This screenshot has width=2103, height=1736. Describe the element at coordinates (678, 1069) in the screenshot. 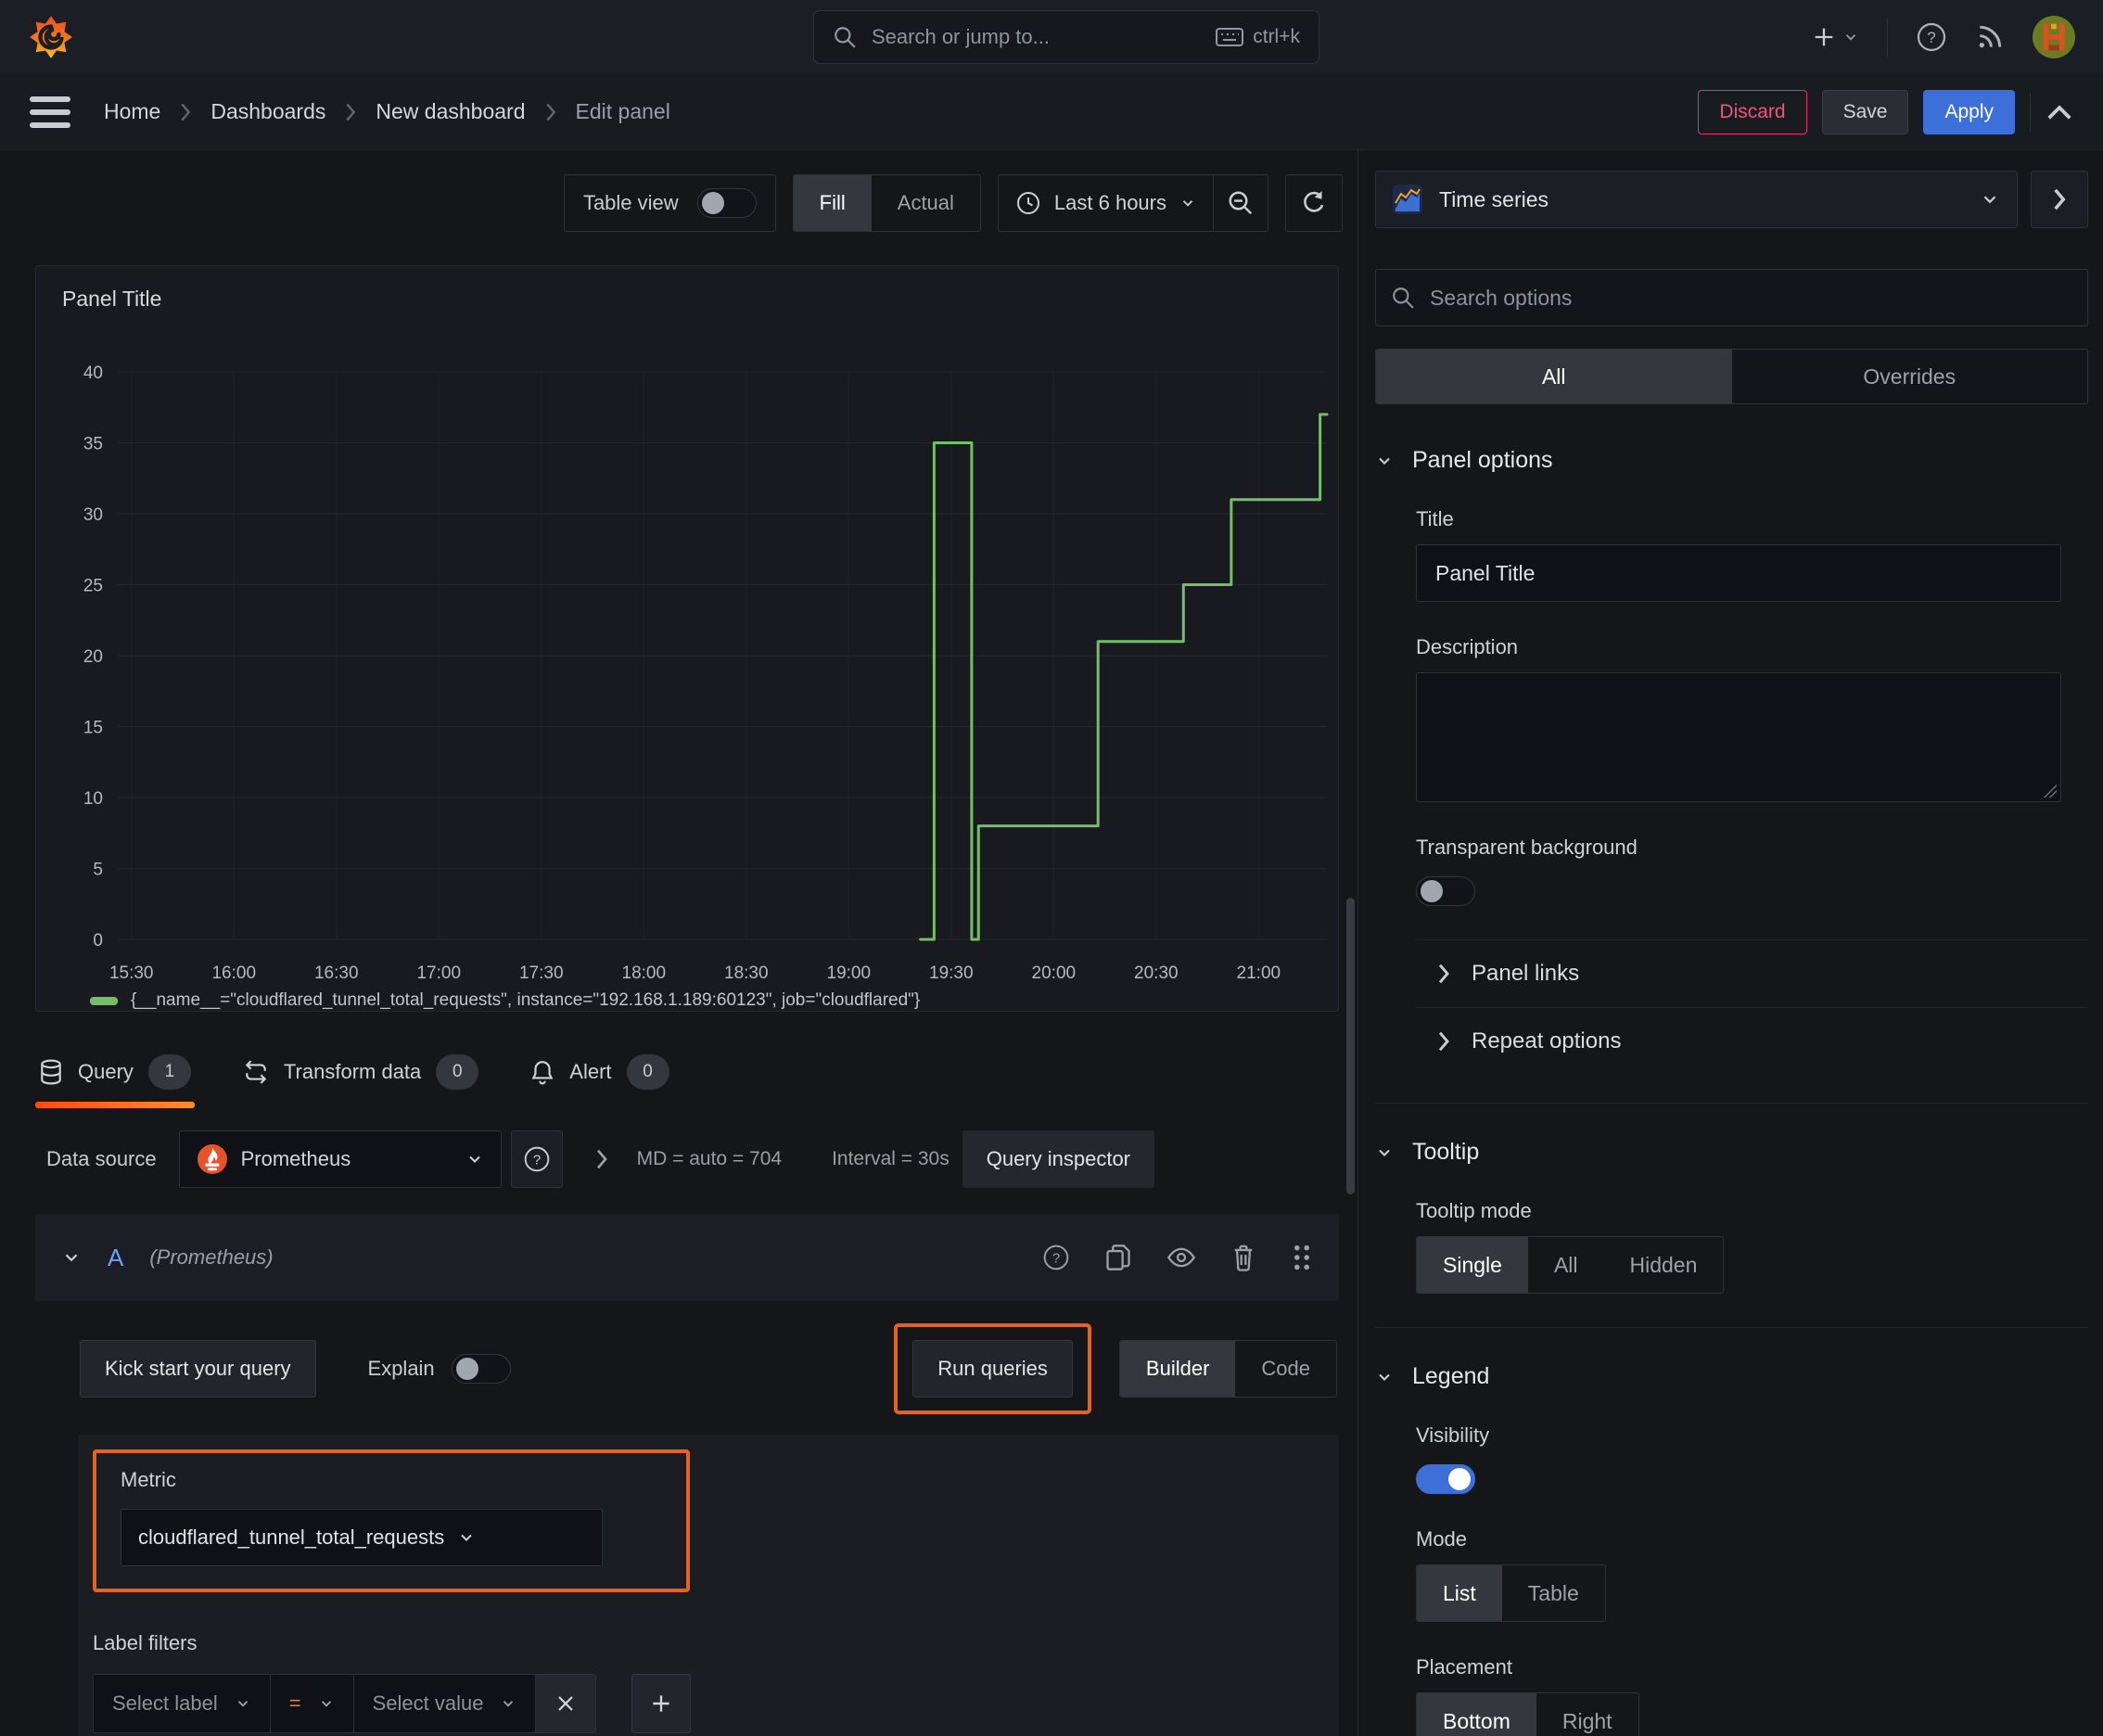

I see `query-tabs: Query 1 Transform data 0 Alert 0` at that location.